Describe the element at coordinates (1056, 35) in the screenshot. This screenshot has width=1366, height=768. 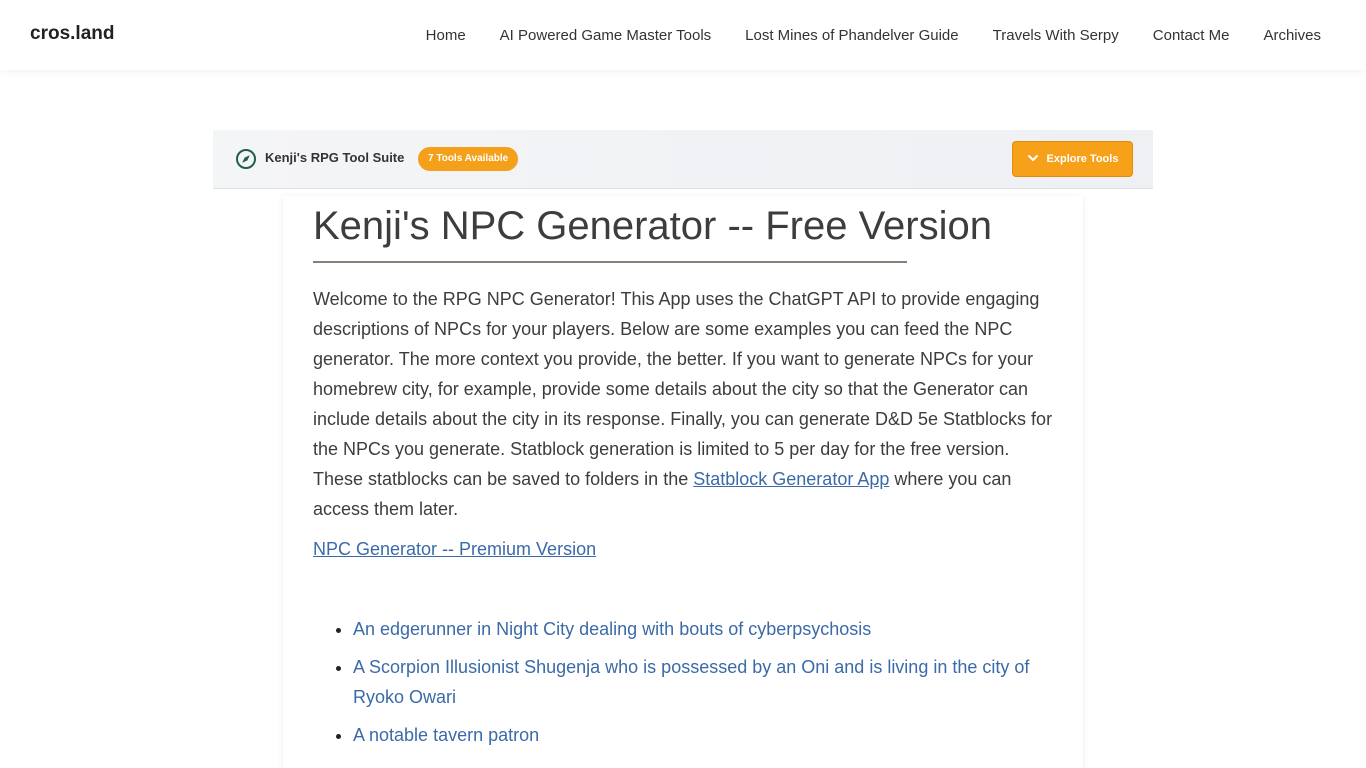
I see `nav-travels-with-serpy: Travels With Serpy` at that location.